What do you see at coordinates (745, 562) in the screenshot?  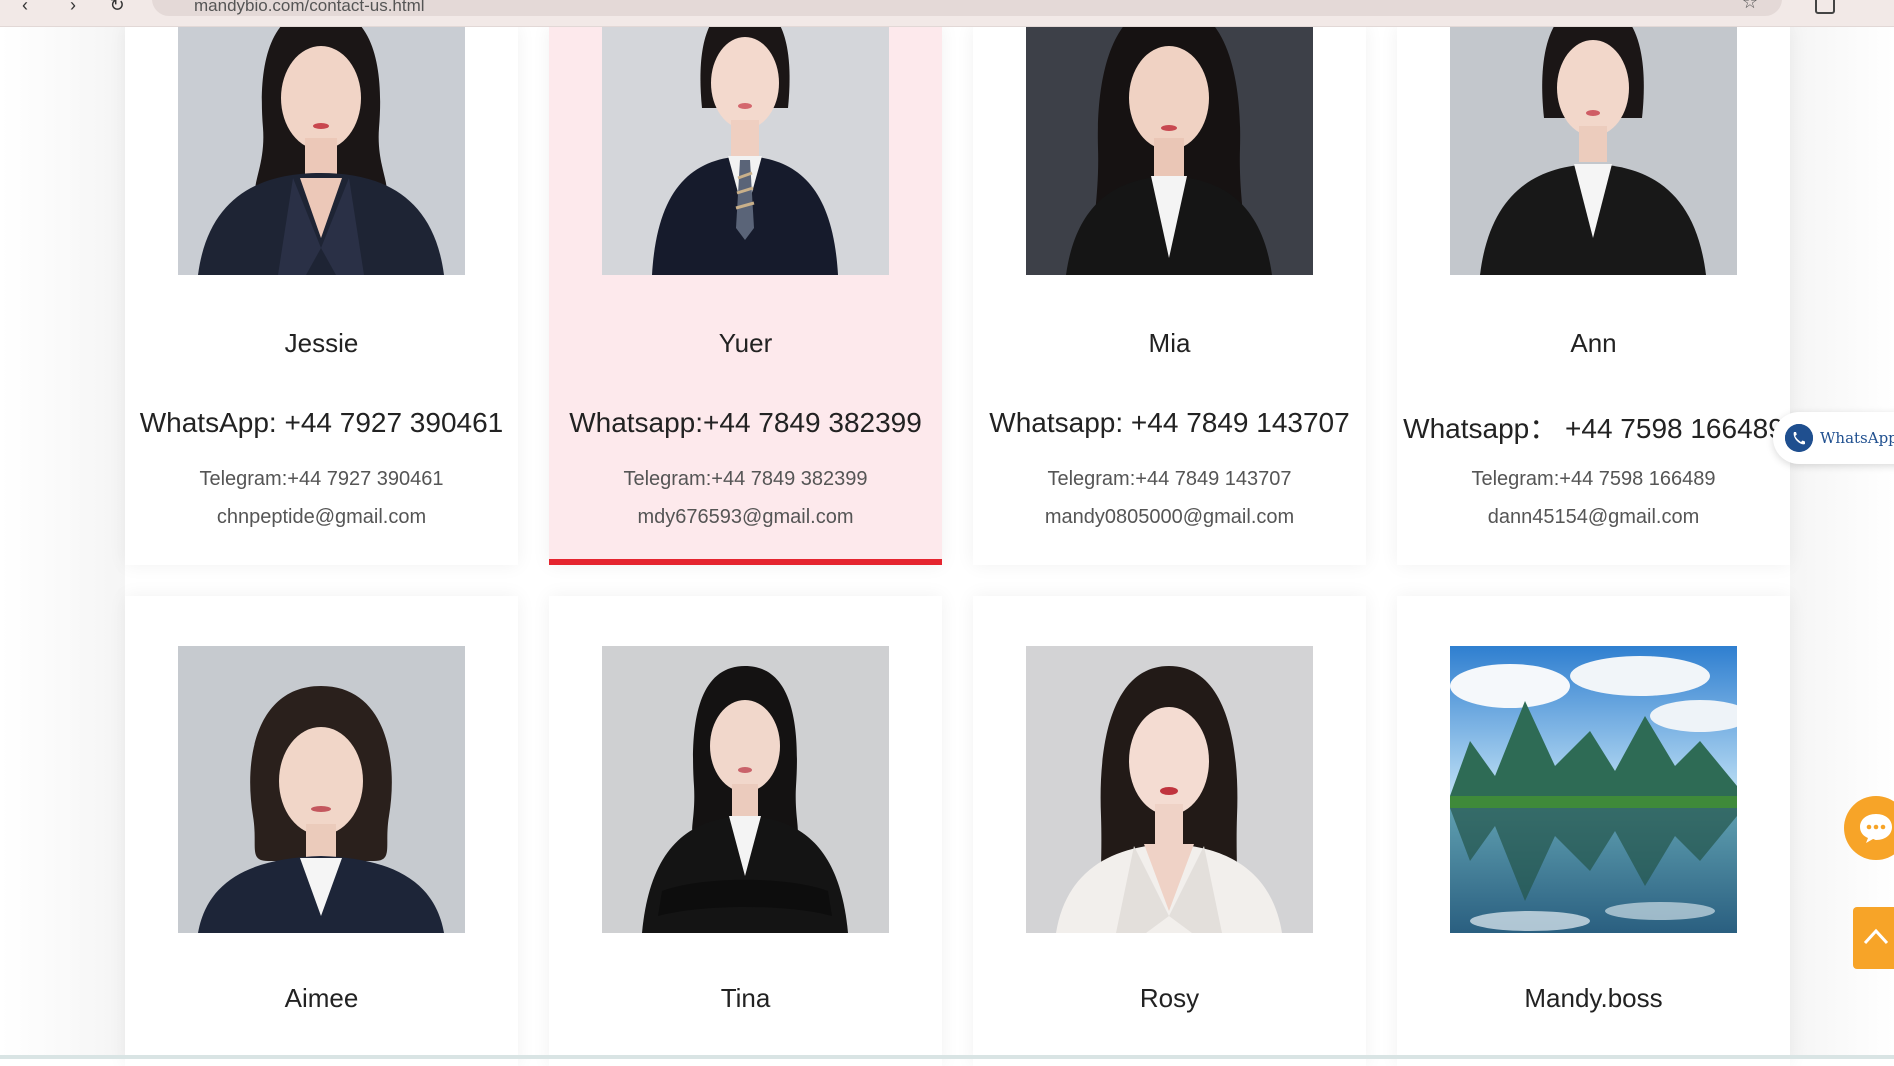 I see `active-card-underline` at bounding box center [745, 562].